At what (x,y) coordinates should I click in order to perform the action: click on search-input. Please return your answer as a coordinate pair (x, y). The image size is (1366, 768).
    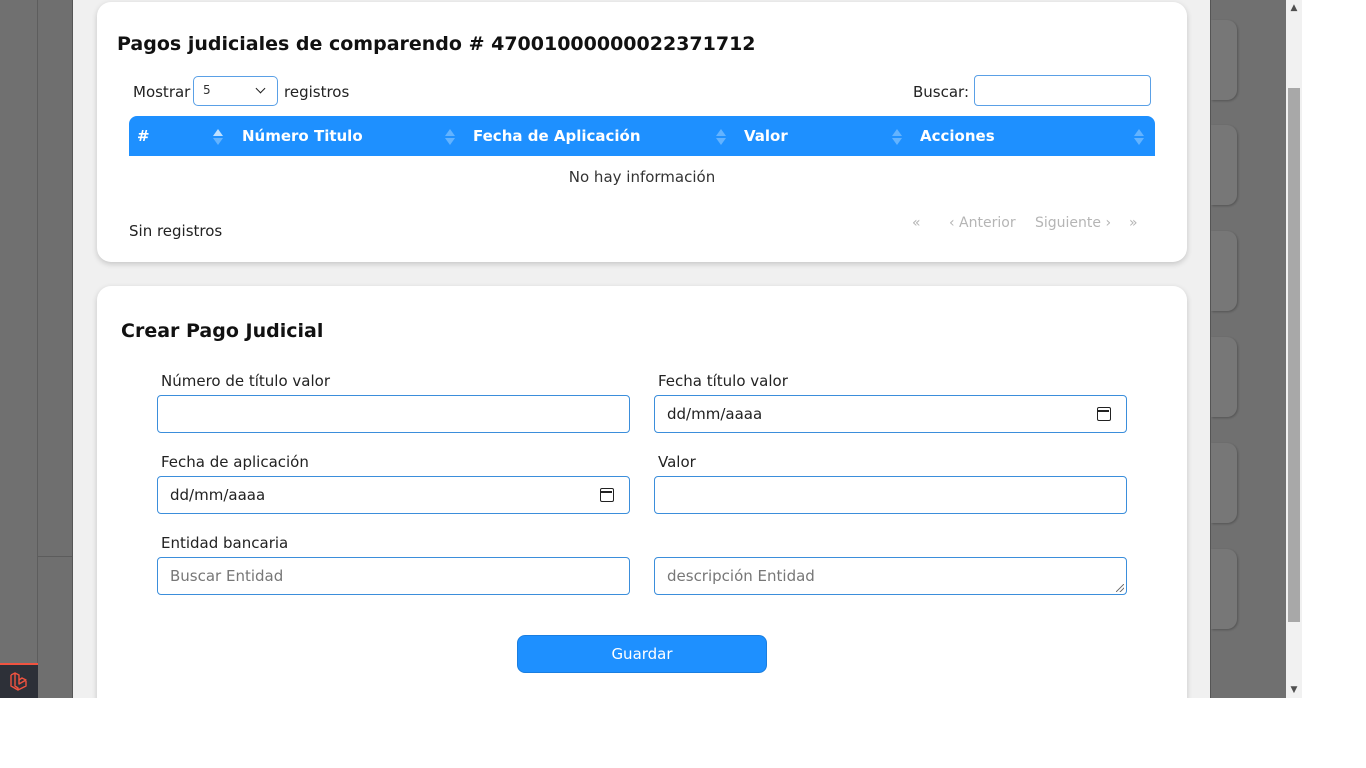
    Looking at the image, I should click on (1062, 90).